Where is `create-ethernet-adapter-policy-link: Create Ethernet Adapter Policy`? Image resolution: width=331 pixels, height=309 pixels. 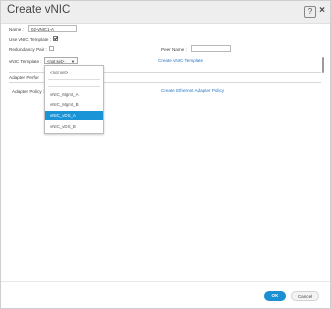 create-ethernet-adapter-policy-link: Create Ethernet Adapter Policy is located at coordinates (192, 90).